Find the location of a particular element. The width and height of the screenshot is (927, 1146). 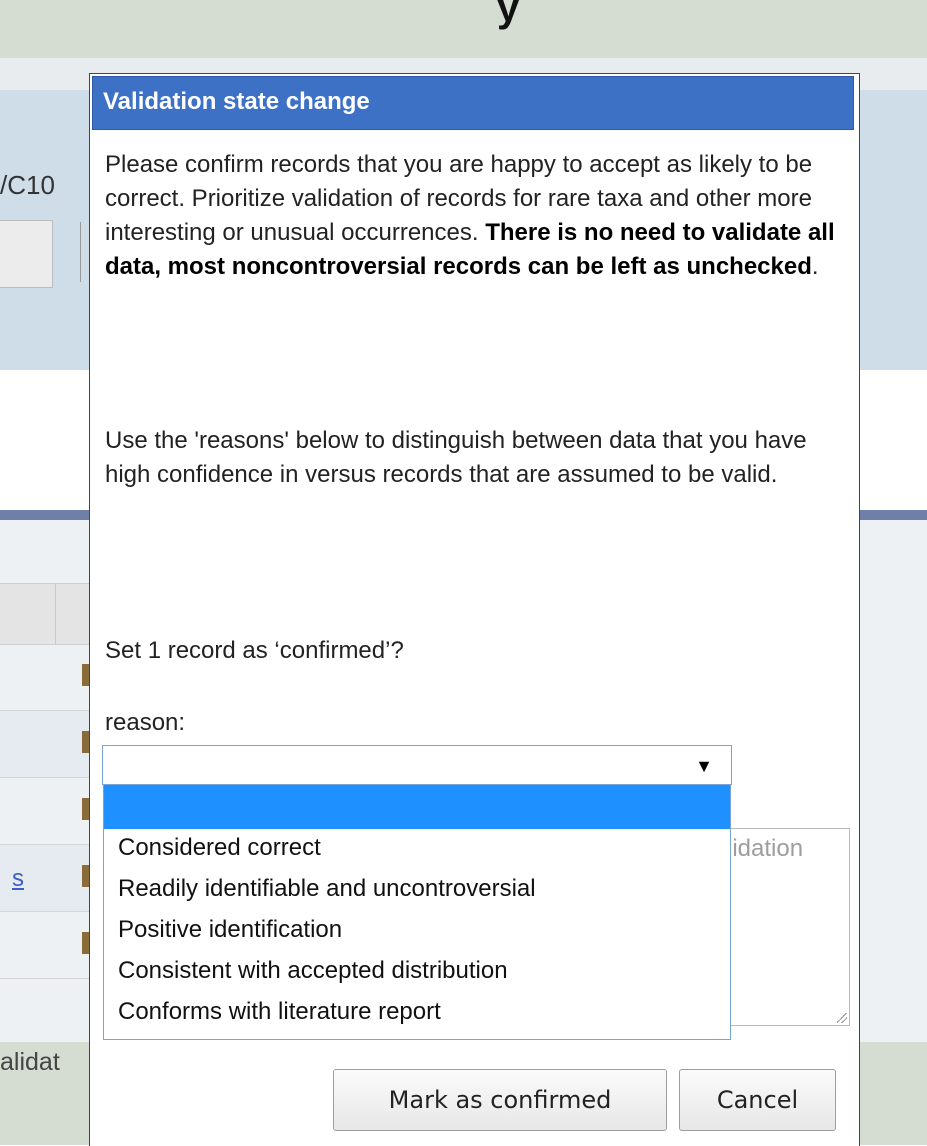

background-footer-text: alidat is located at coordinates (30, 1062).